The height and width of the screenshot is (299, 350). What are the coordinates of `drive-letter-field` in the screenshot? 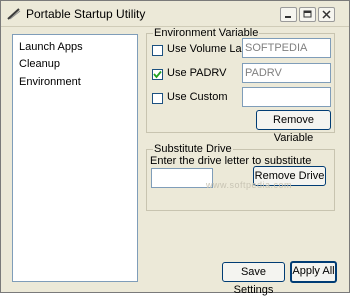 It's located at (182, 178).